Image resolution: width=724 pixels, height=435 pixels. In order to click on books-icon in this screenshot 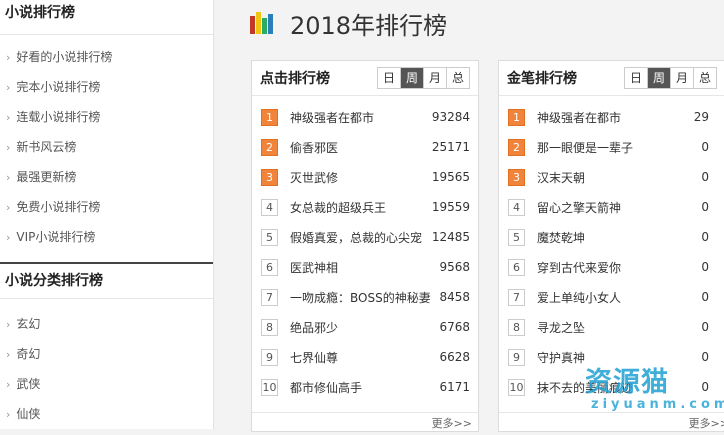, I will do `click(262, 23)`.